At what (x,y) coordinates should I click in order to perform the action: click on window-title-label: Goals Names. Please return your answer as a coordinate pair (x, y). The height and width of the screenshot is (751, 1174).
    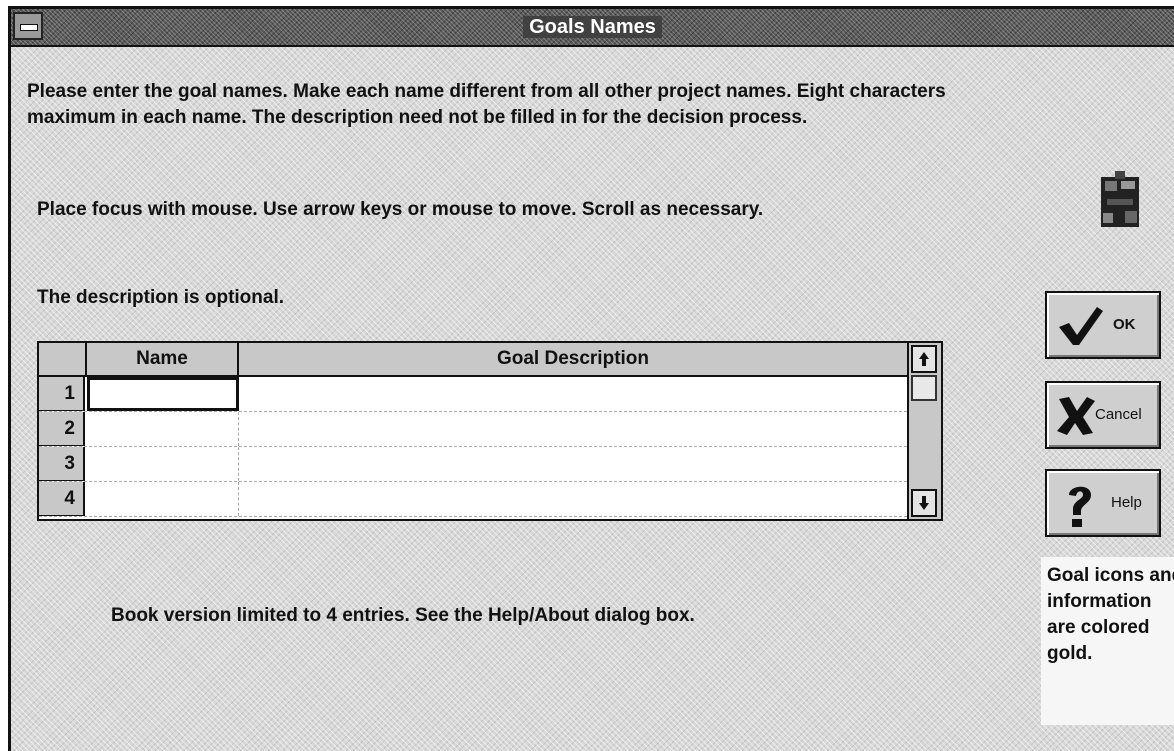
    Looking at the image, I should click on (592, 27).